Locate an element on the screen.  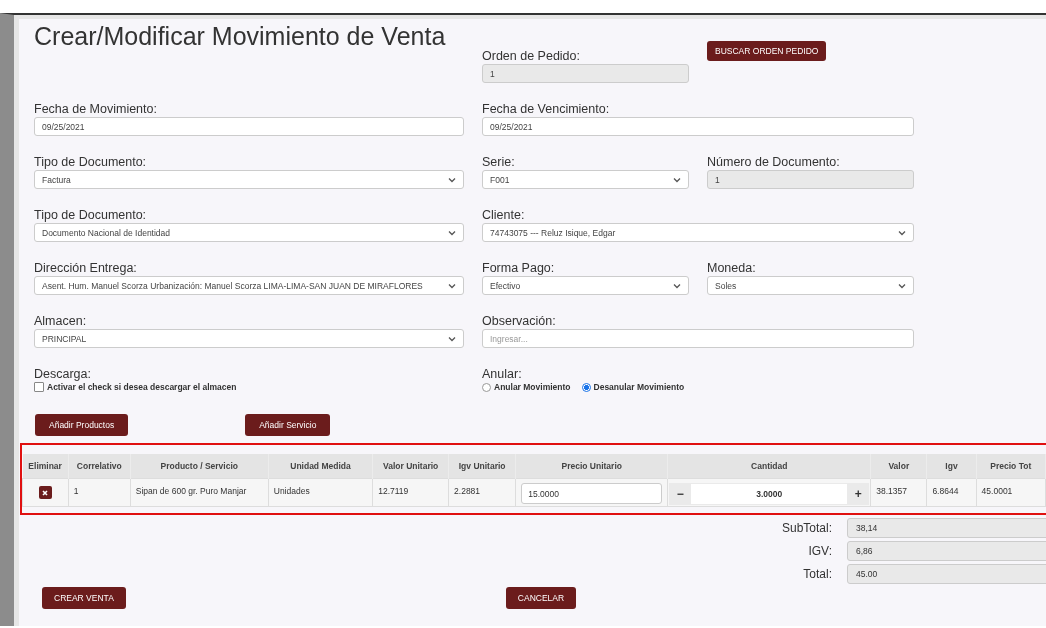
total-label: SubTotal: is located at coordinates (806, 528).